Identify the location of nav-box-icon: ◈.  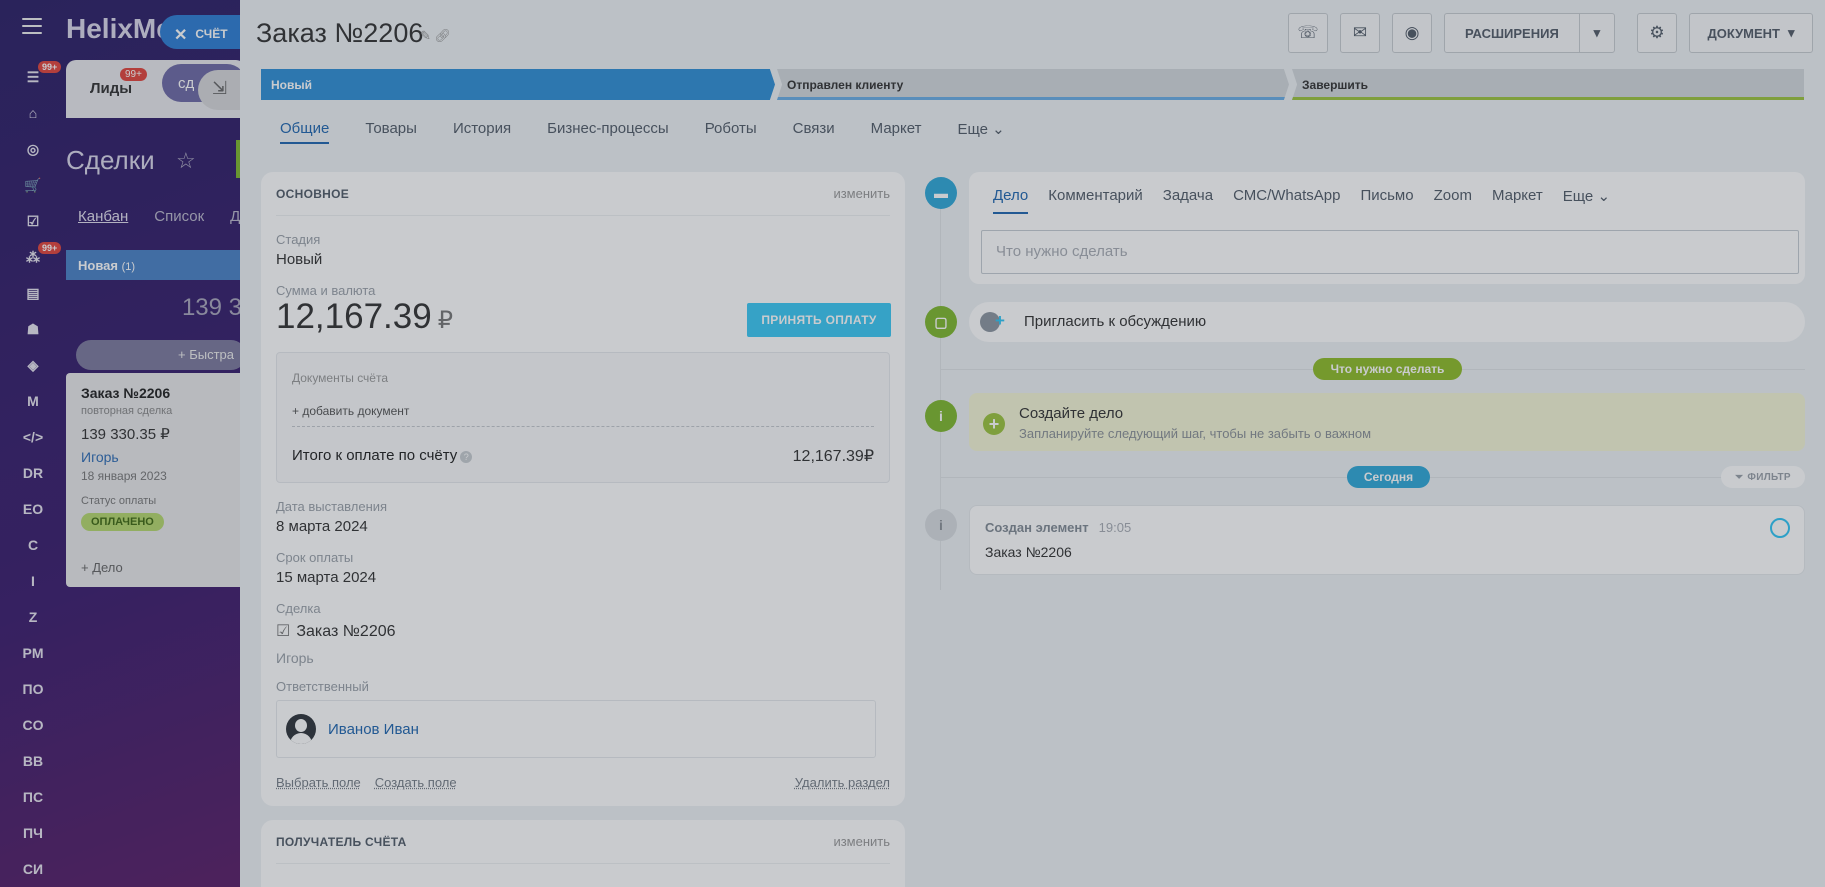
(33, 365).